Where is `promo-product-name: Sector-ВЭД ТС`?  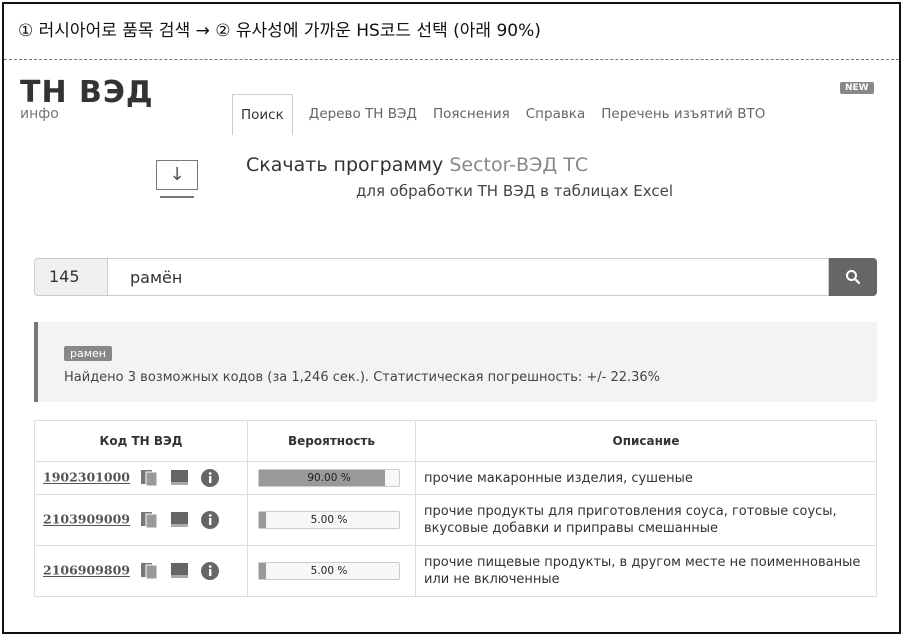 promo-product-name: Sector-ВЭД ТС is located at coordinates (519, 165).